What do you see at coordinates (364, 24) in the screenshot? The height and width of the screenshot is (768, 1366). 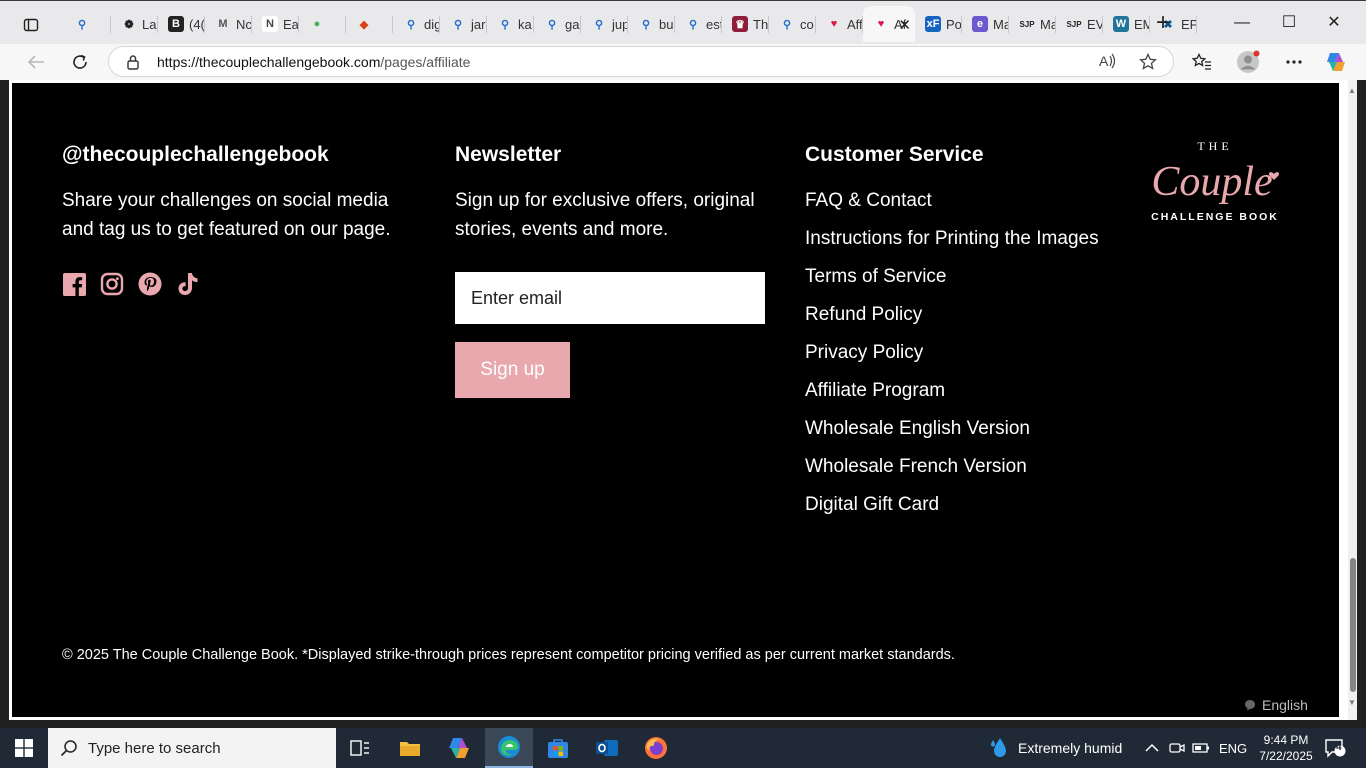 I see `shield-icon: ◆` at bounding box center [364, 24].